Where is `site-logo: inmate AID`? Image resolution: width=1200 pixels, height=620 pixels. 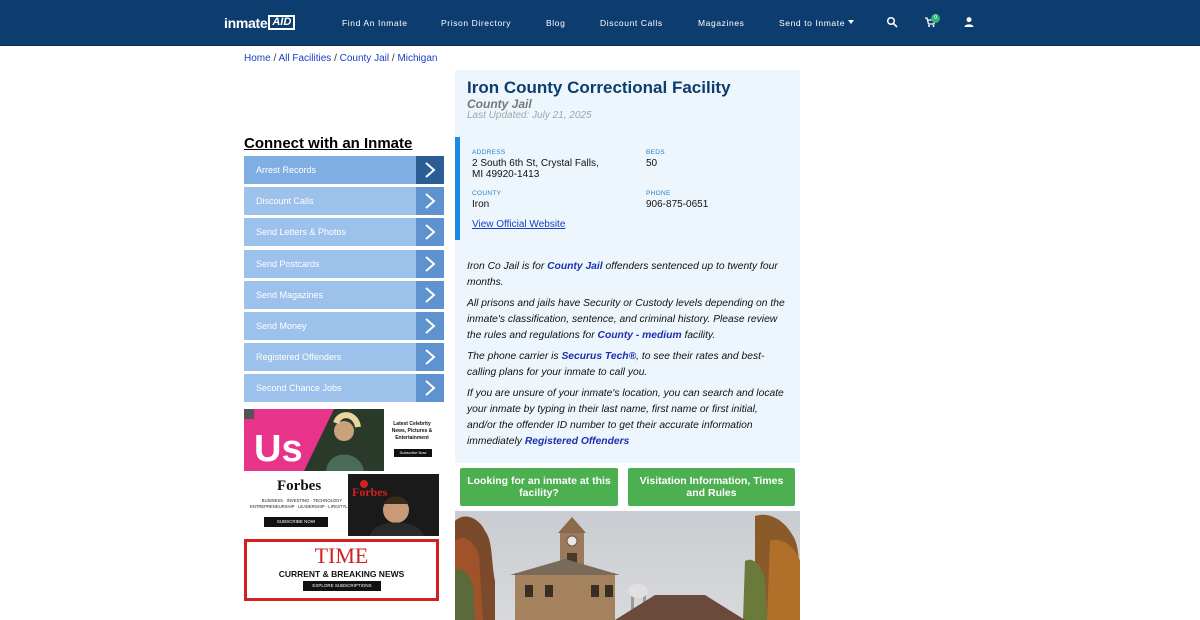
site-logo: inmate AID is located at coordinates (260, 23).